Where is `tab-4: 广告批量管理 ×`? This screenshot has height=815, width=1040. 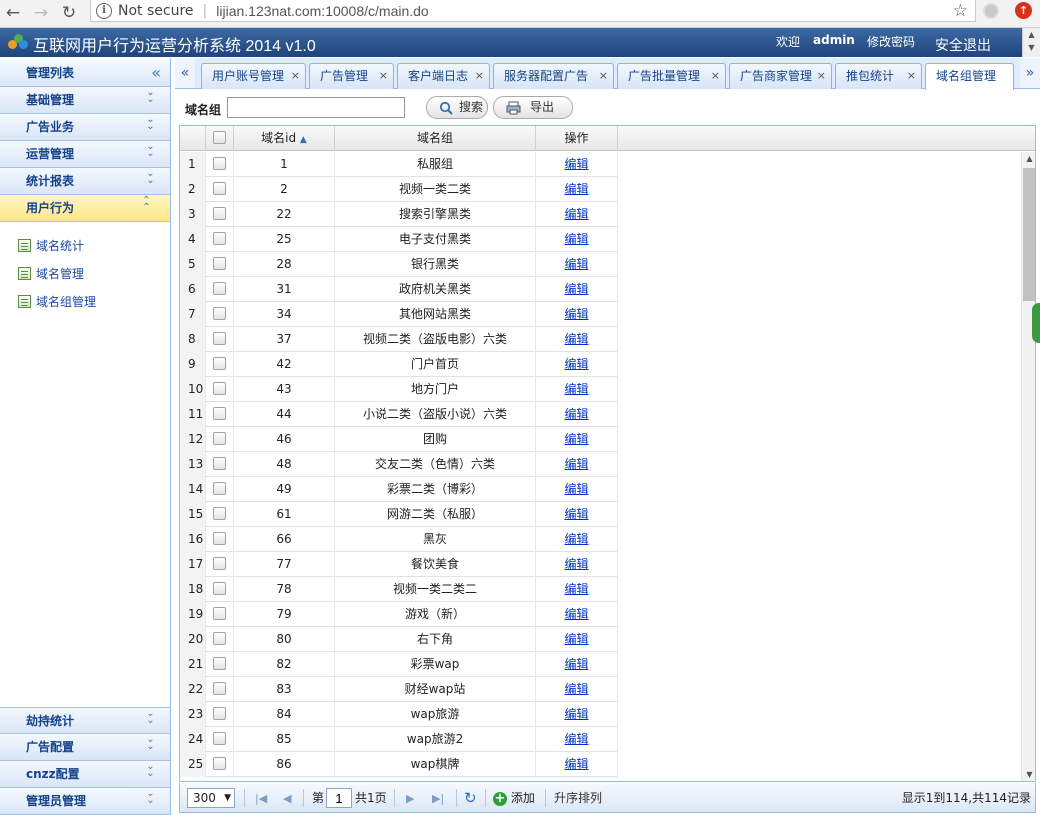 tab-4: 广告批量管理 × is located at coordinates (671, 76).